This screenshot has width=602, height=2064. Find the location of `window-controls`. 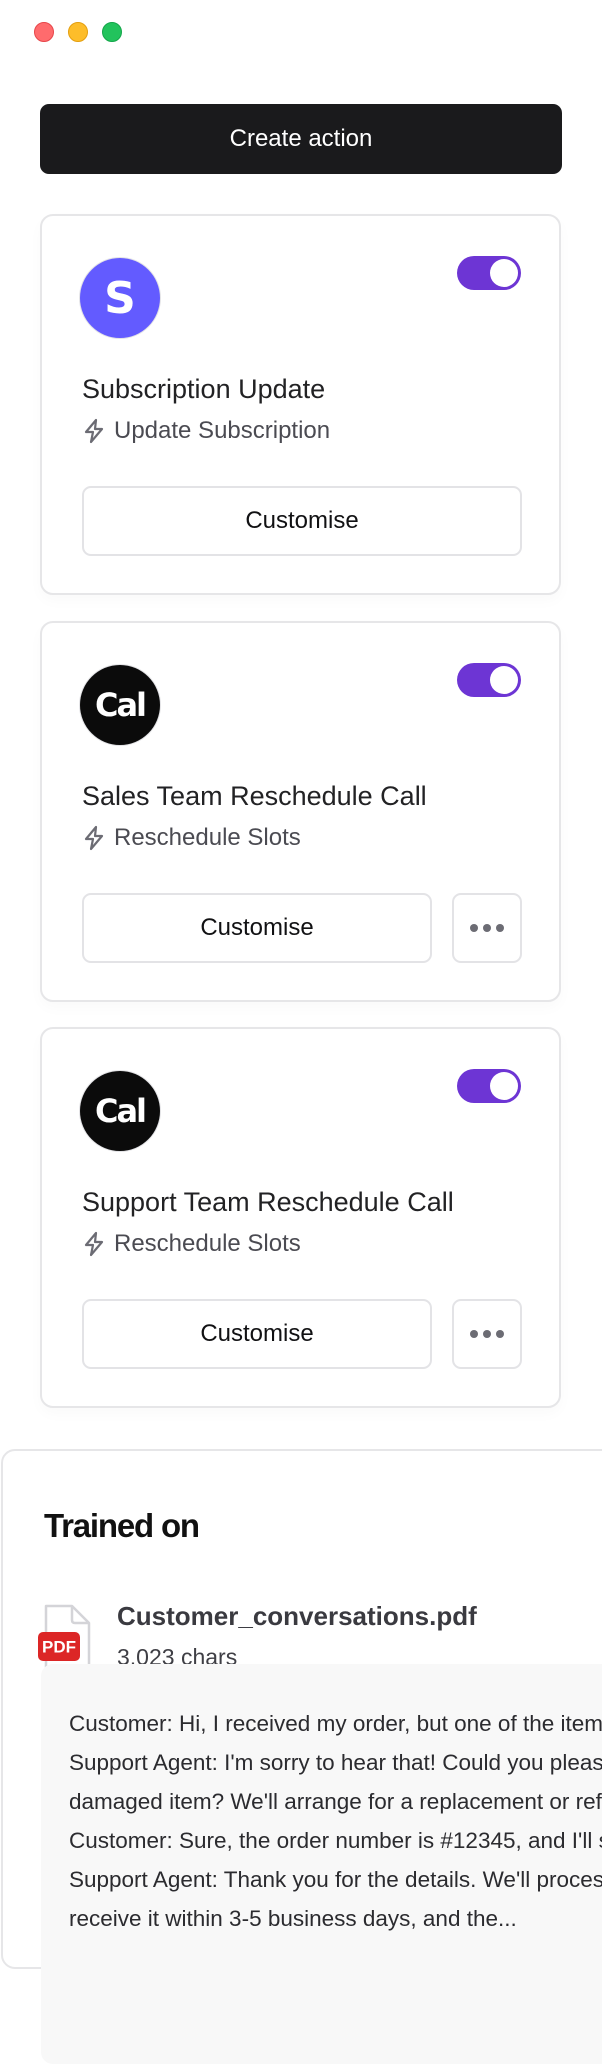

window-controls is located at coordinates (78, 32).